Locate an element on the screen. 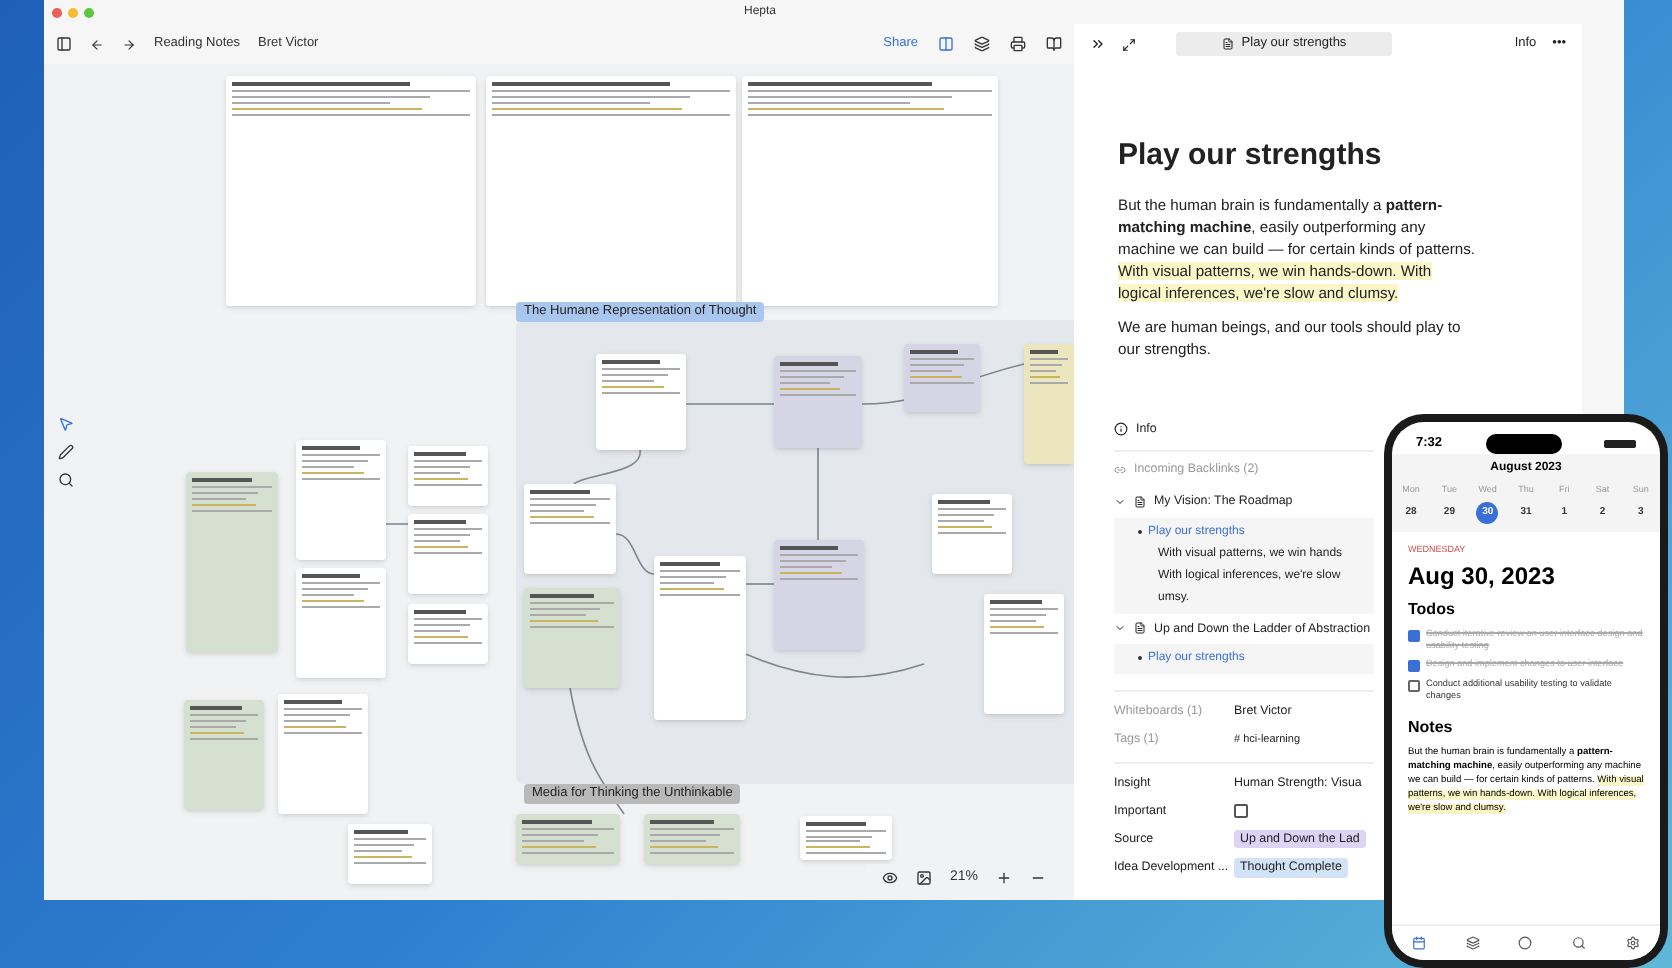  settings-tab-icon is located at coordinates (1633, 943).